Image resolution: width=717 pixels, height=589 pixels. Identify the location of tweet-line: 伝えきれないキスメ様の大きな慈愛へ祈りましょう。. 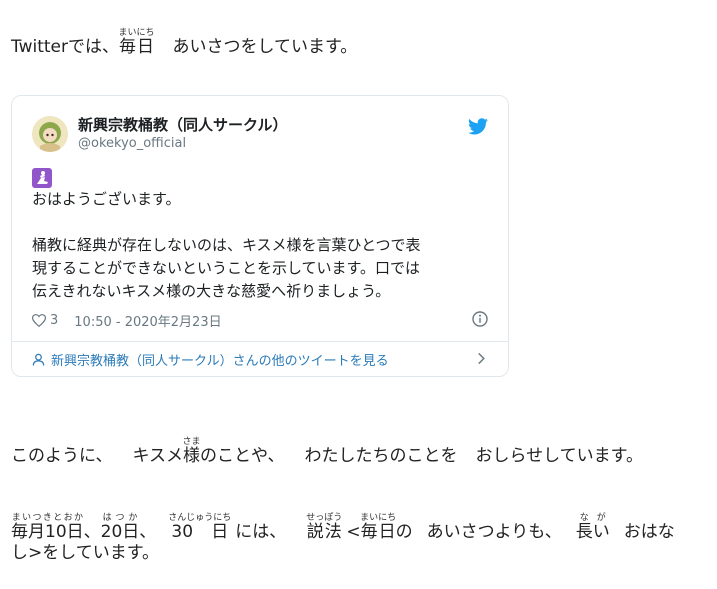
(211, 291).